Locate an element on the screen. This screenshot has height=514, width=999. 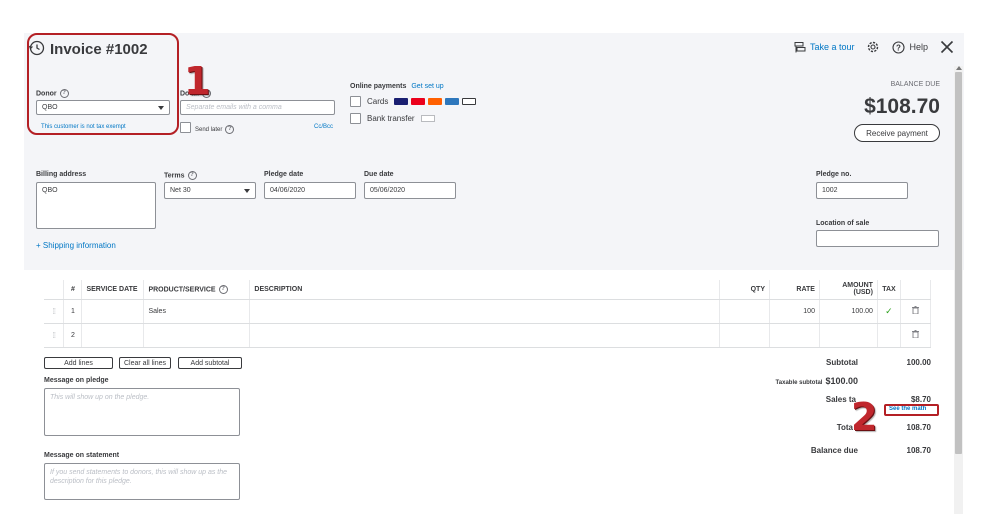
checkmark-icon: ✓ is located at coordinates (889, 310).